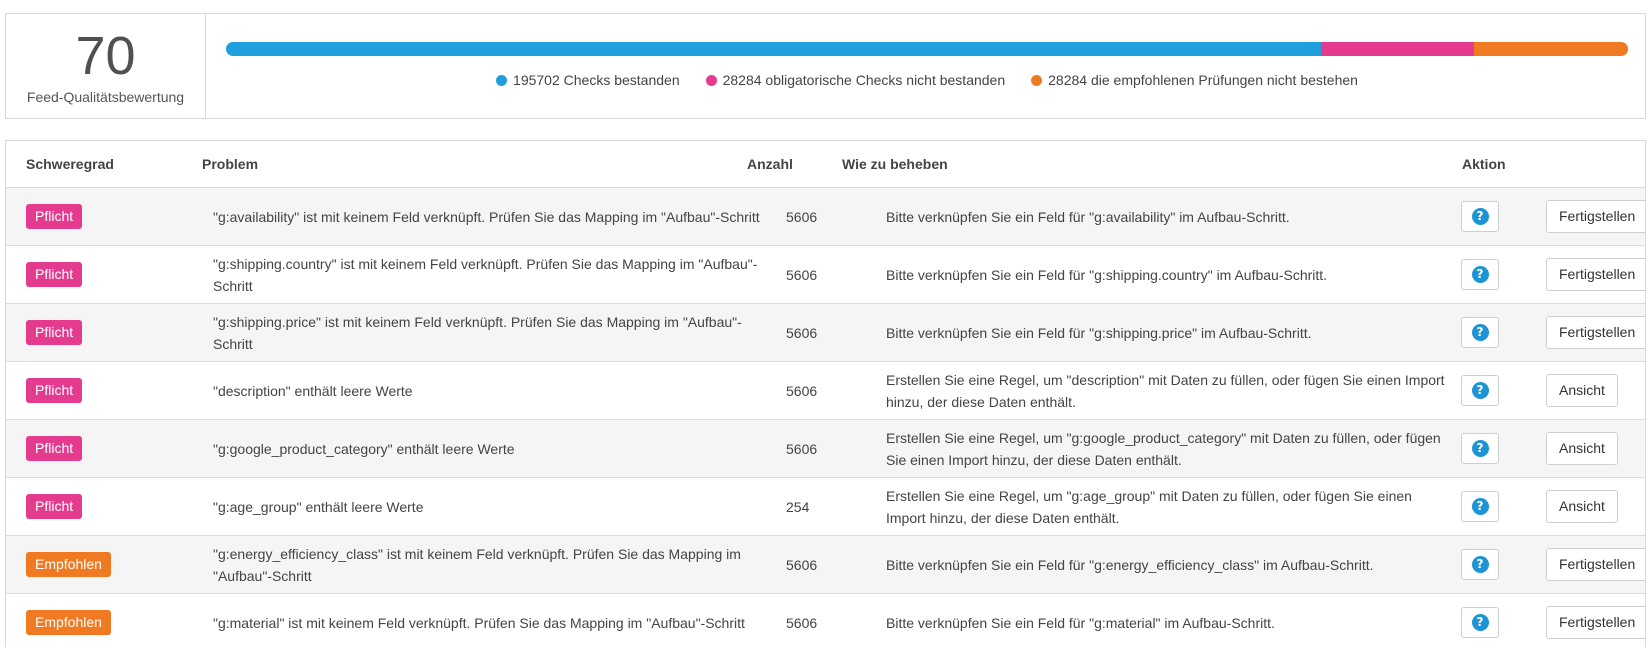  I want to click on legend-dot-mandatory, so click(711, 80).